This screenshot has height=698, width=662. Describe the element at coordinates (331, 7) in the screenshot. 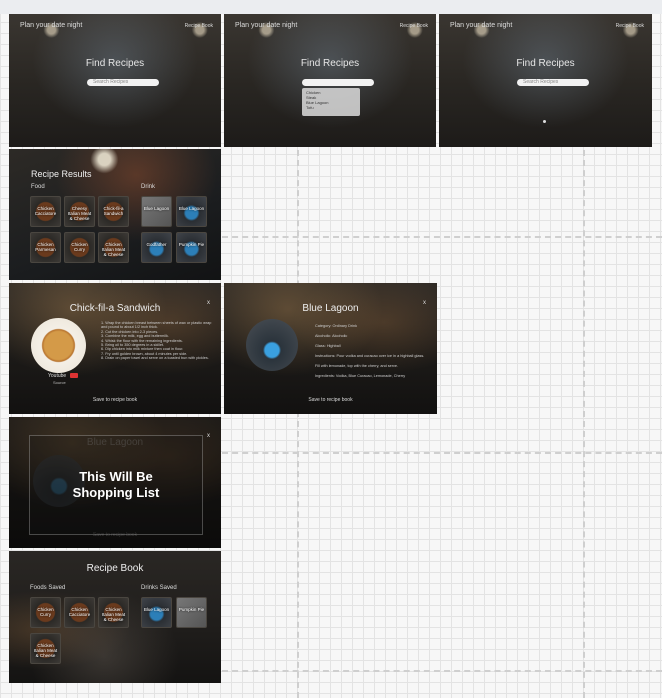

I see `canvas-top-bar` at that location.